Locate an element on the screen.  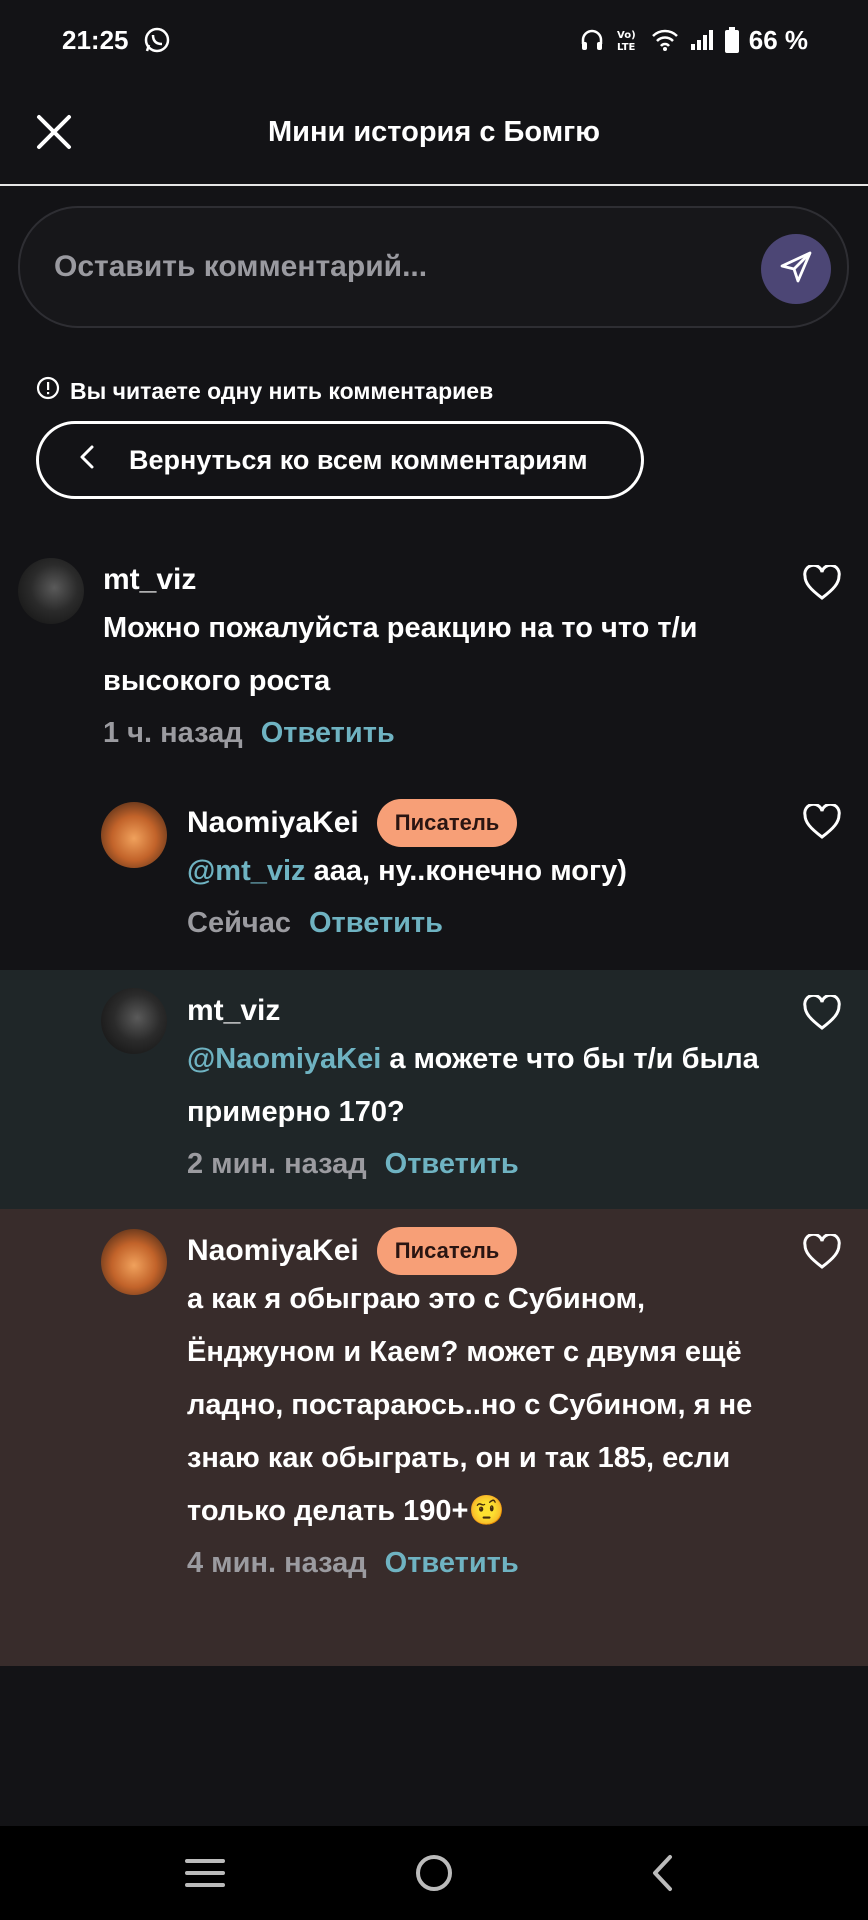
navigation-bar is located at coordinates (434, 1873).